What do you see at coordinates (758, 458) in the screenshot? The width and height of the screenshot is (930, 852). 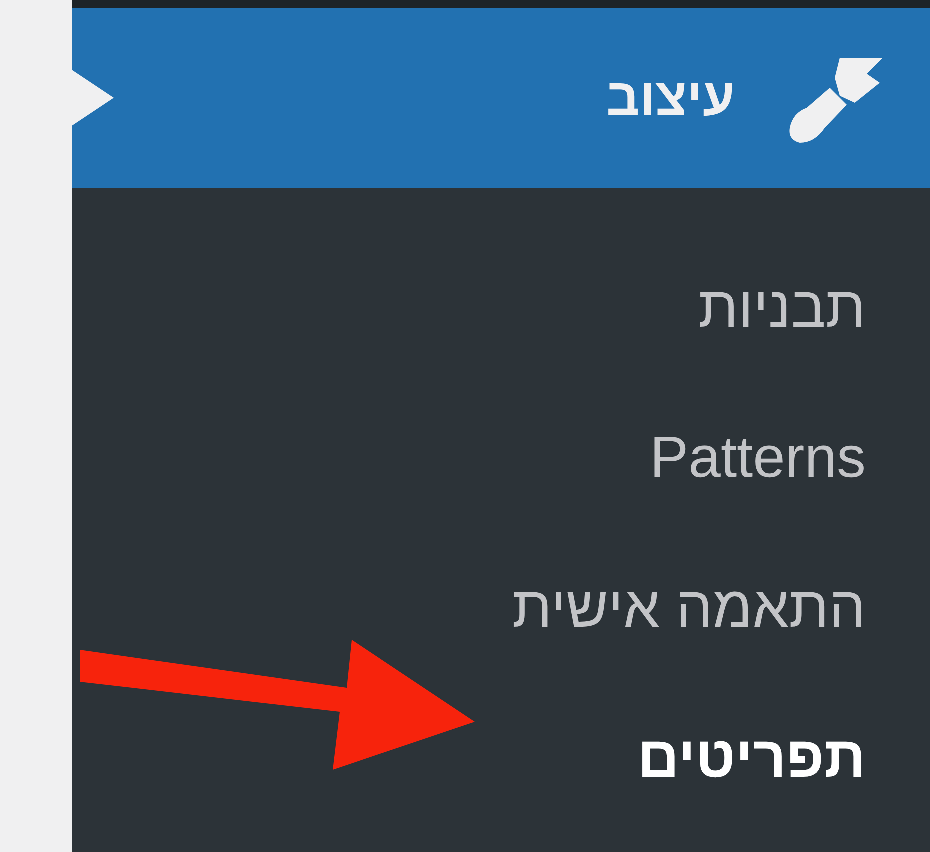 I see `submenu-item: Patterns` at bounding box center [758, 458].